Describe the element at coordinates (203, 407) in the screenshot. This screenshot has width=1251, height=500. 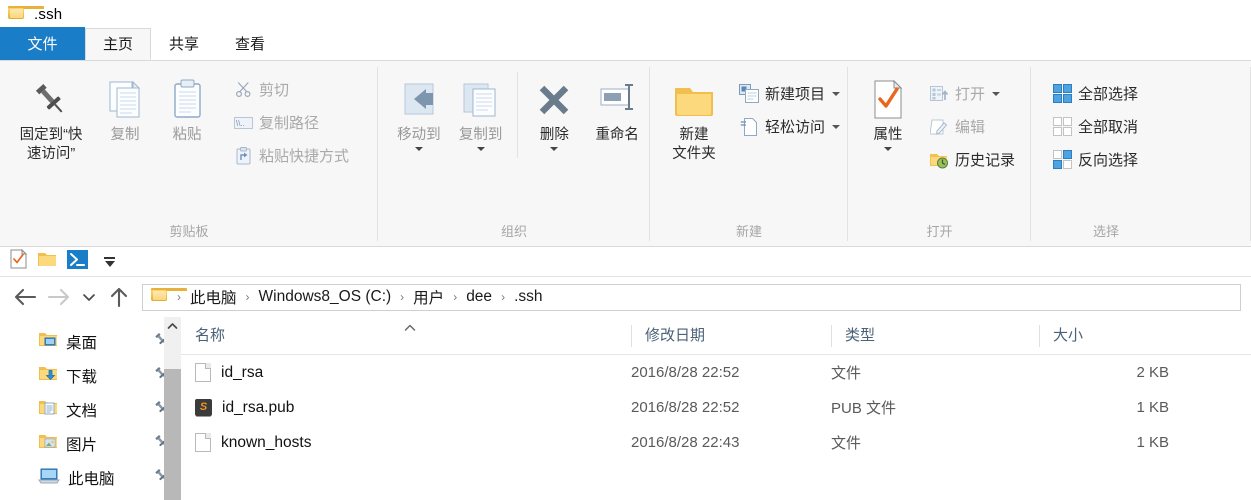
I see `sublime-file-icon: S` at that location.